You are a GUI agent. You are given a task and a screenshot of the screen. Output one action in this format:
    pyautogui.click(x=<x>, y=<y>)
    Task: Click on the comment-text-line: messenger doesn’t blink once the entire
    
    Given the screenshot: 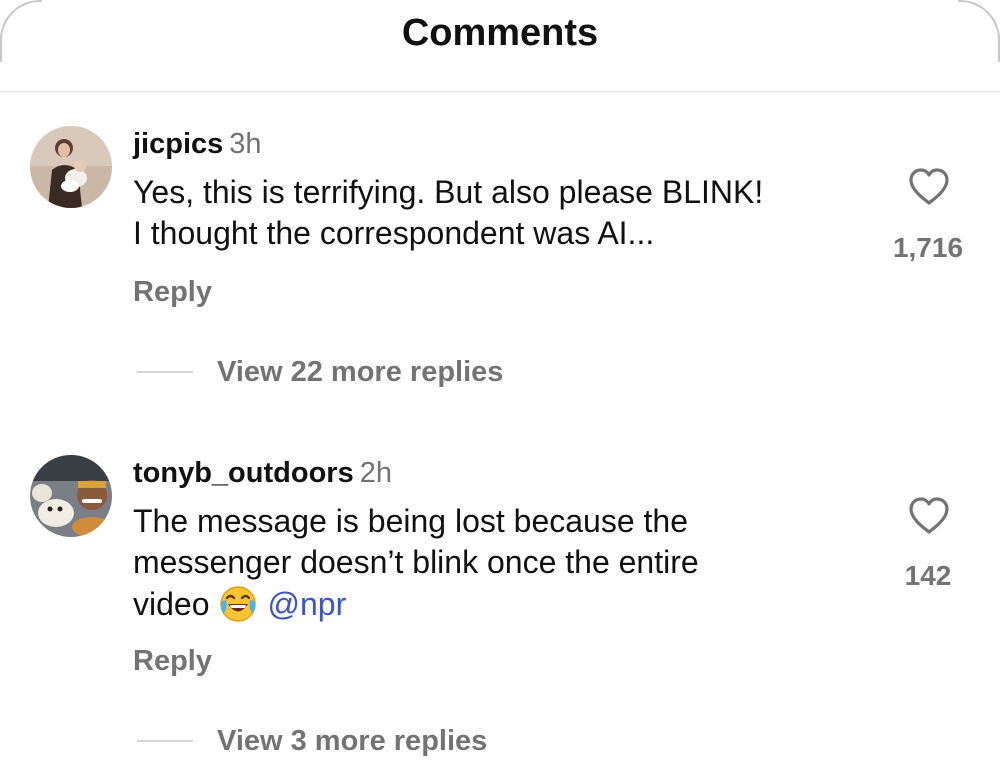 What is the action you would take?
    pyautogui.click(x=416, y=562)
    